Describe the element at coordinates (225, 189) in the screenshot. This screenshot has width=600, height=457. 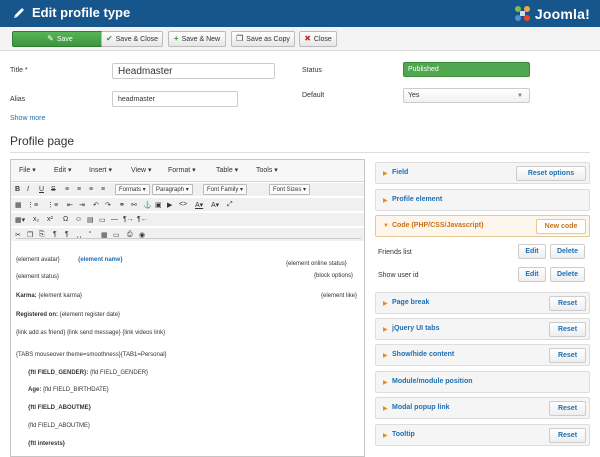
I see `font-family-dropdown: Font Family ▾` at that location.